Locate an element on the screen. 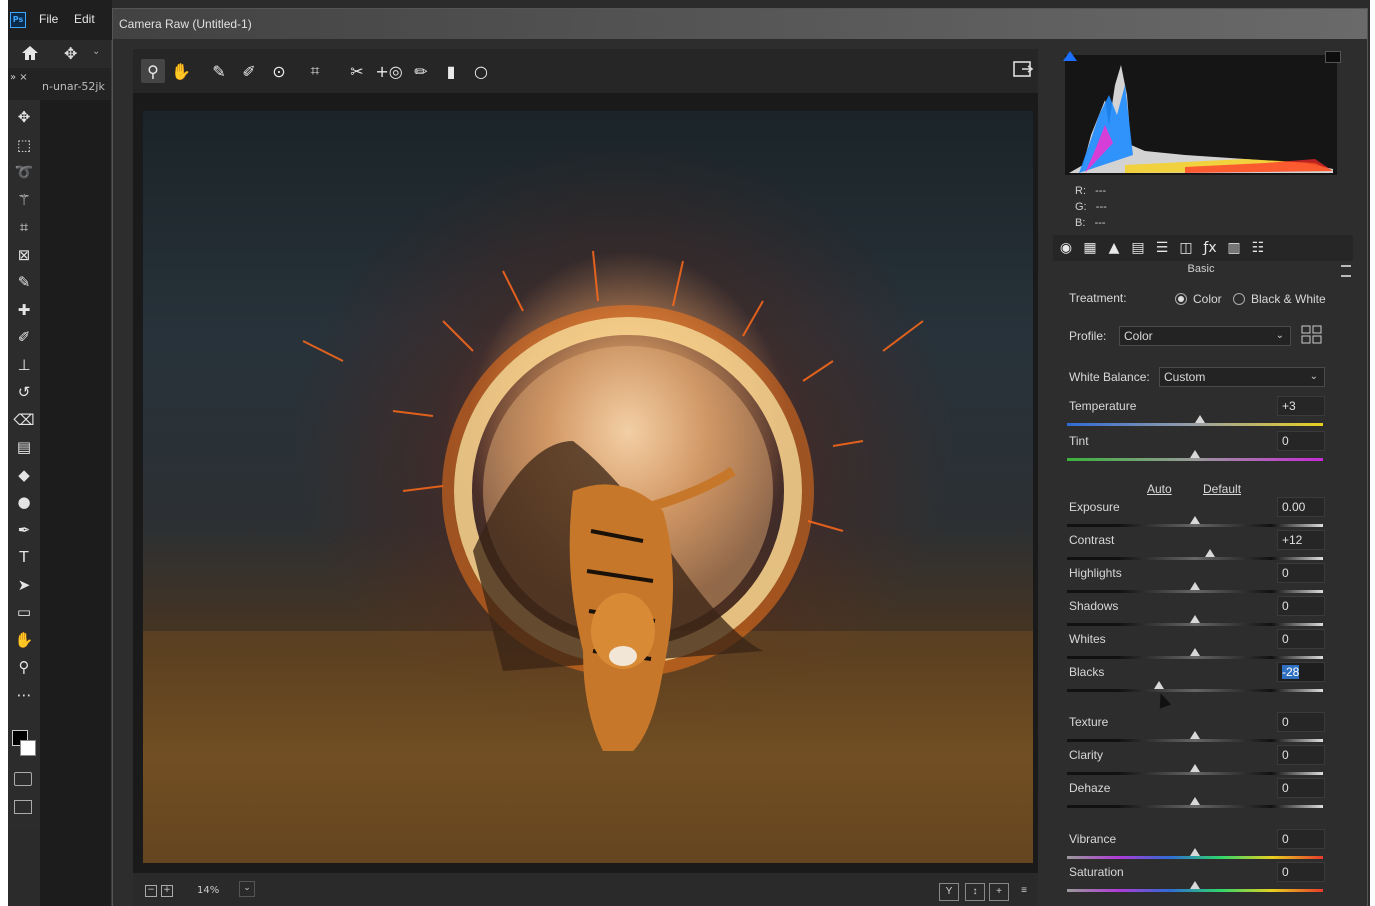 Image resolution: width=1375 pixels, height=906 pixels. fx-icon: ƒx is located at coordinates (1210, 248).